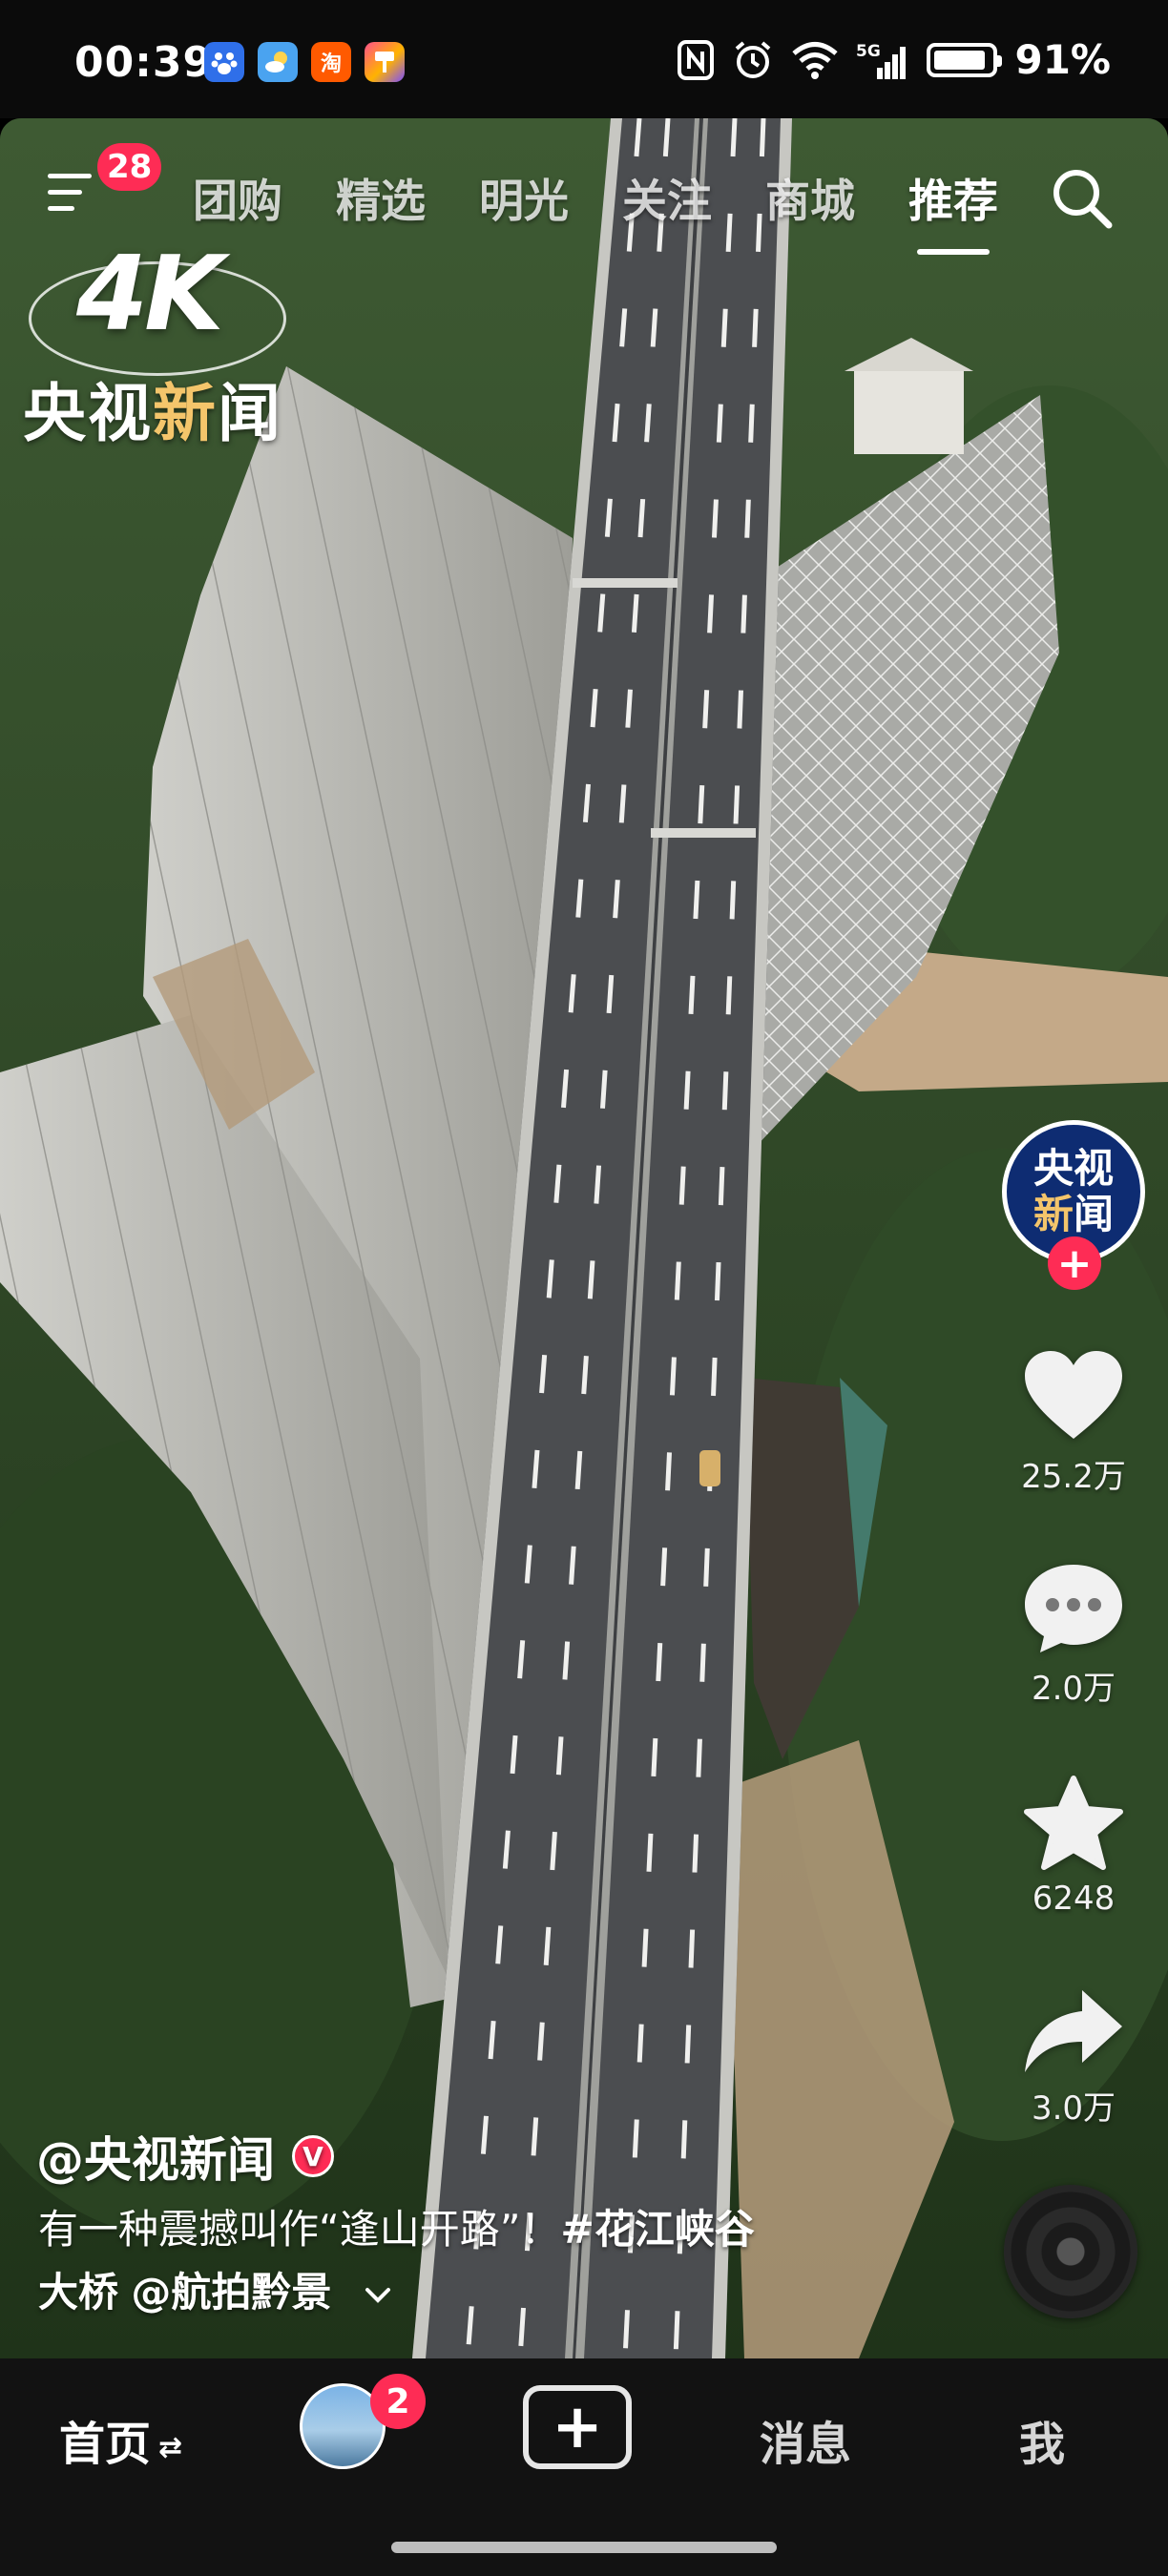  What do you see at coordinates (1073, 1168) in the screenshot?
I see `avatar-line-1: 央视` at bounding box center [1073, 1168].